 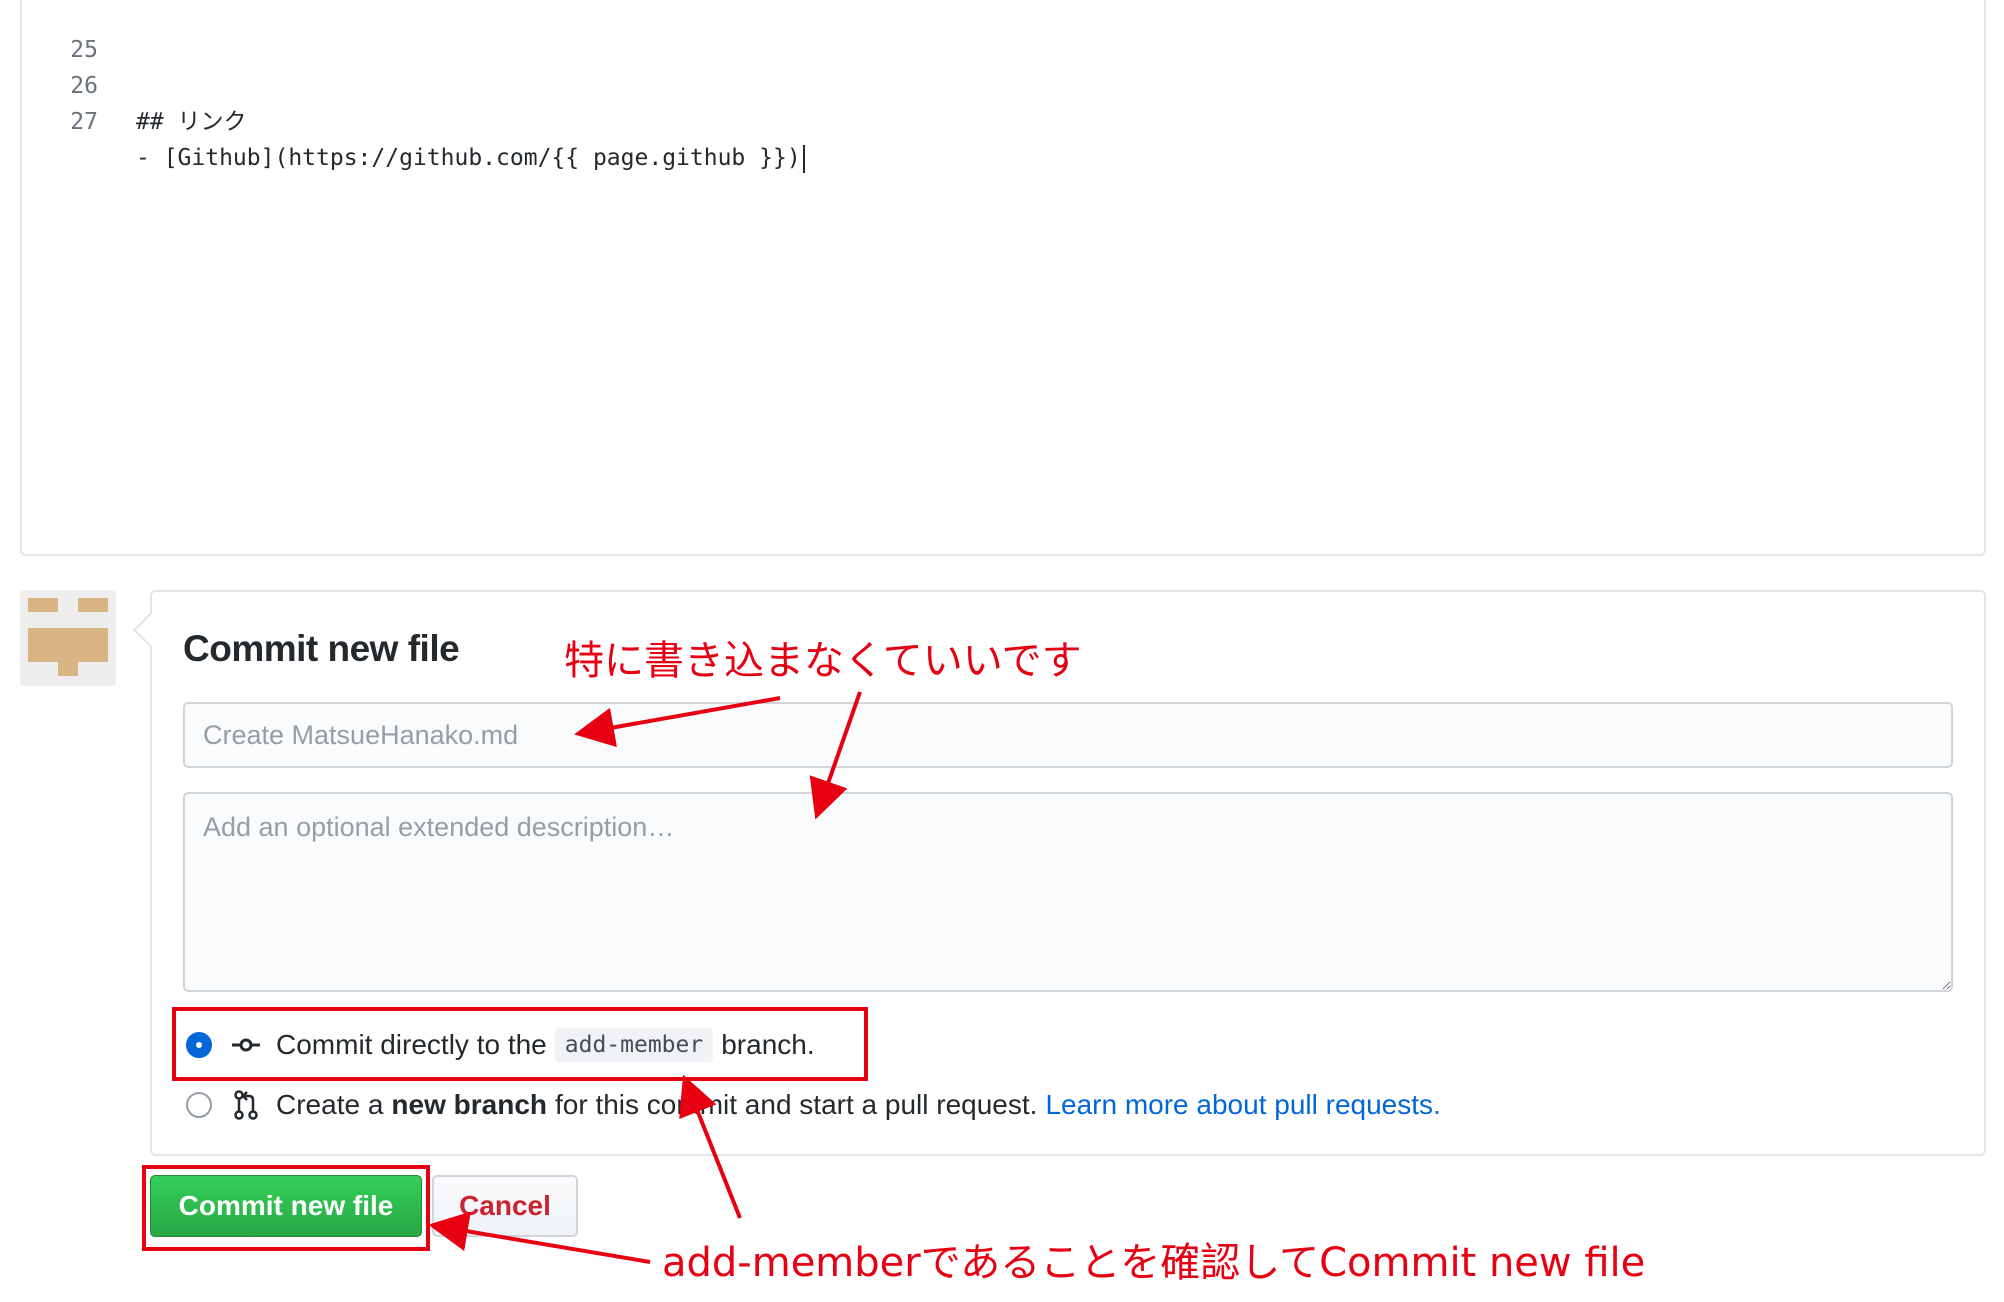 I want to click on commit-summary-input, so click(x=1068, y=735).